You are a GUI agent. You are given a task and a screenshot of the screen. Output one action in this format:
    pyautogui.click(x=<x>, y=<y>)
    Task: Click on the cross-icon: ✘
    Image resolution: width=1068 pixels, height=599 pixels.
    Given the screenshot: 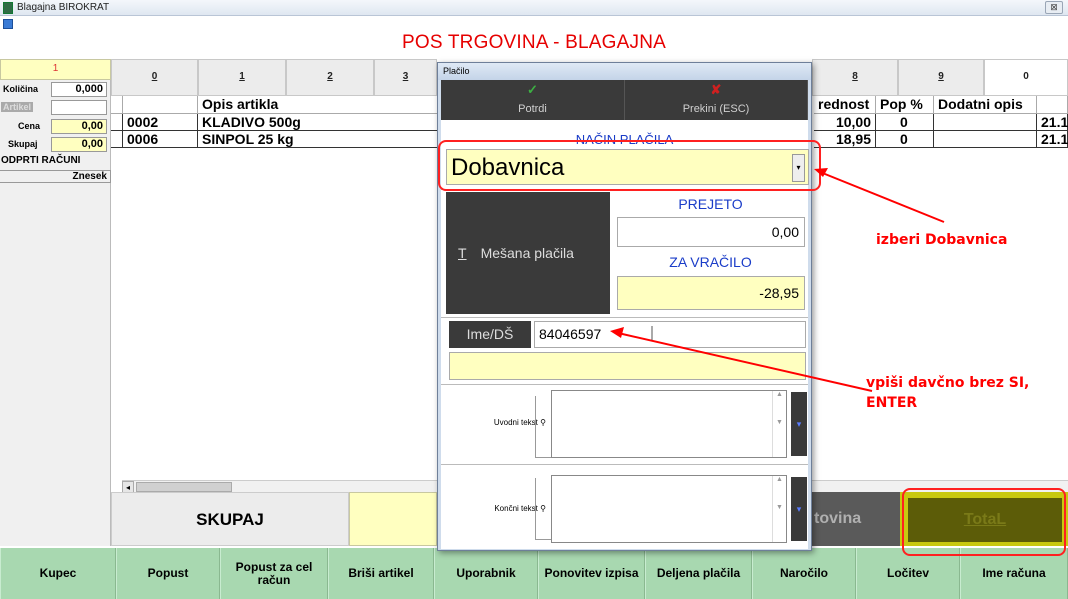 What is the action you would take?
    pyautogui.click(x=716, y=89)
    